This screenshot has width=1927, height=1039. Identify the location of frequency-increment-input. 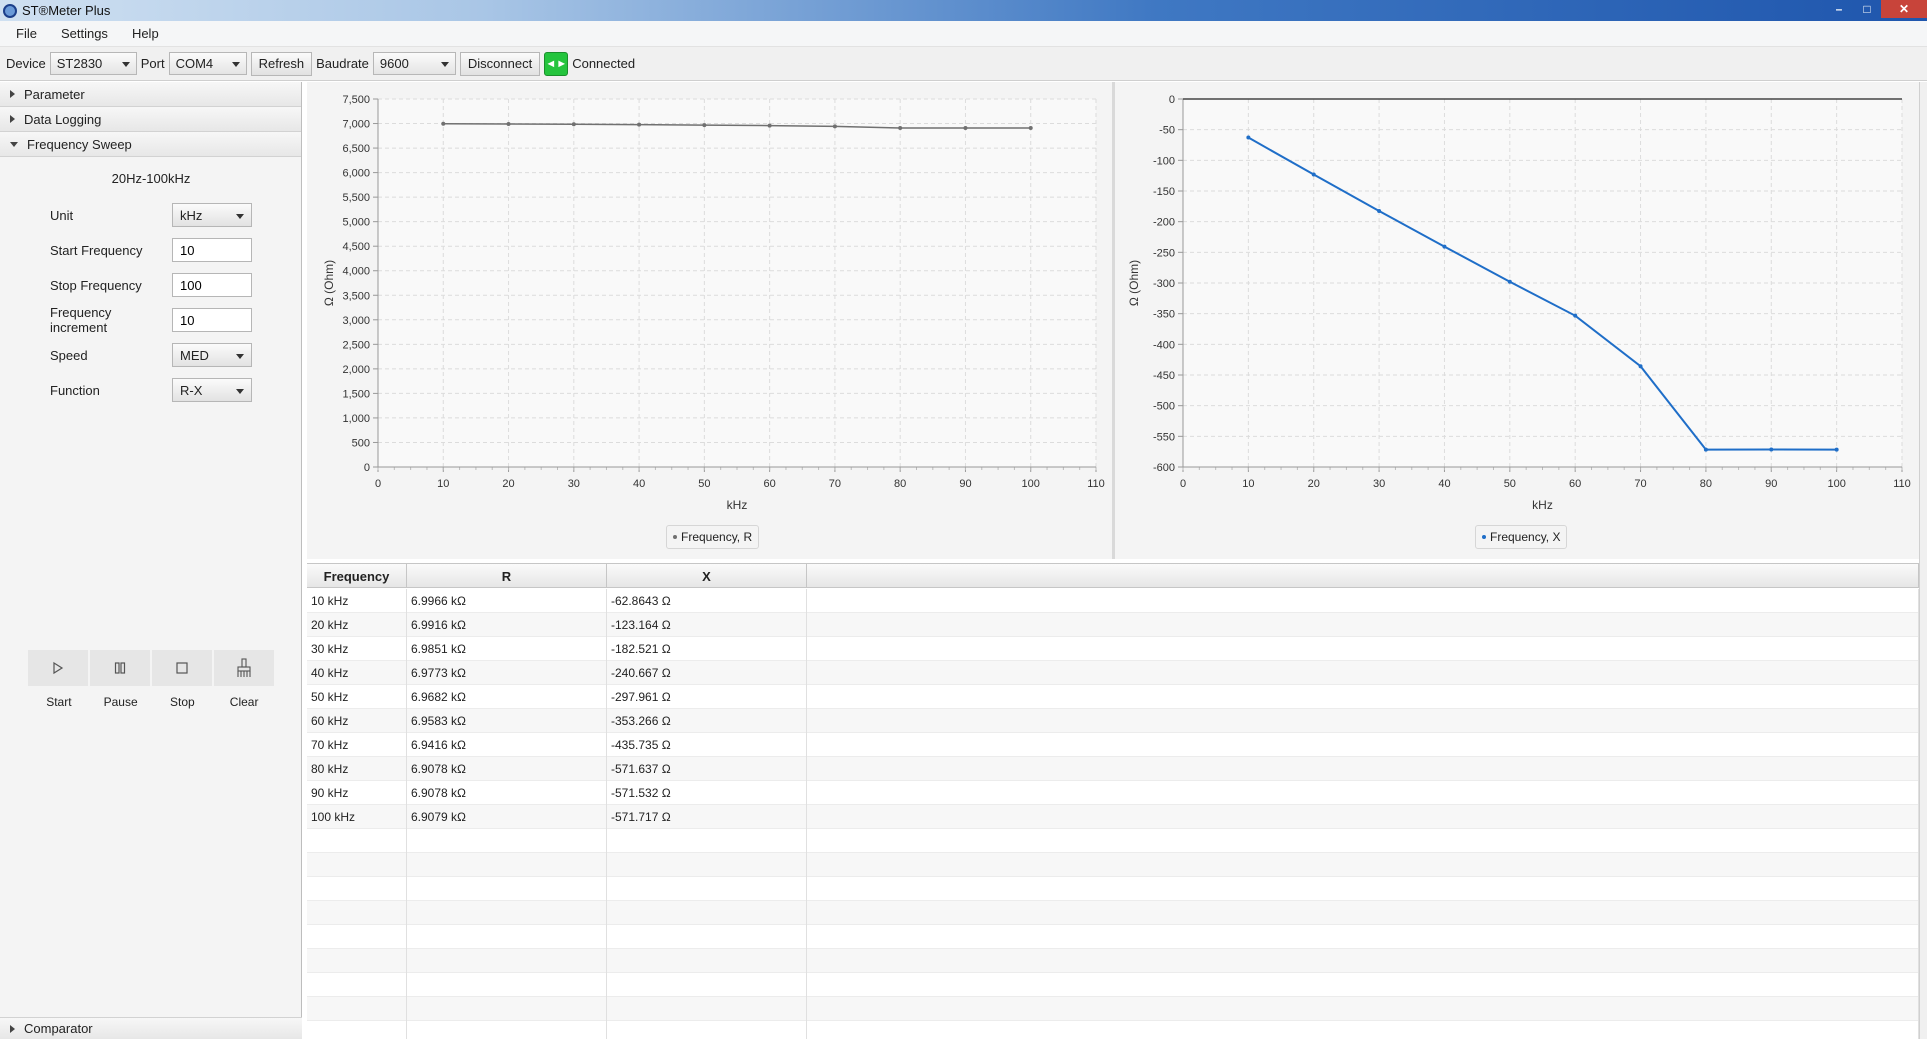
(212, 320).